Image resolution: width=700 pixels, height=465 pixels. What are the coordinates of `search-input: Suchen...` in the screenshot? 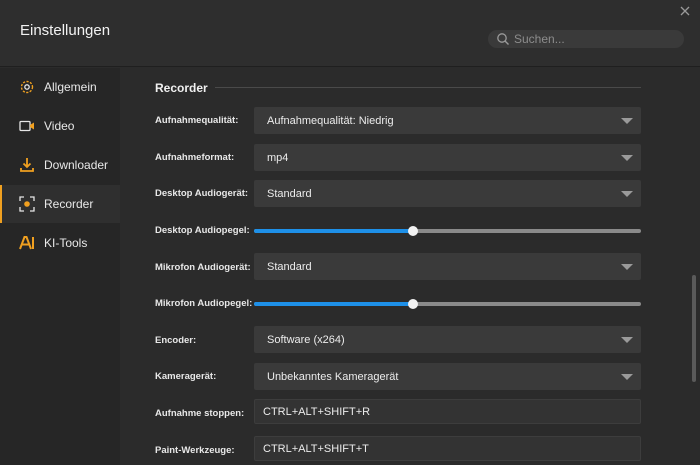 It's located at (586, 39).